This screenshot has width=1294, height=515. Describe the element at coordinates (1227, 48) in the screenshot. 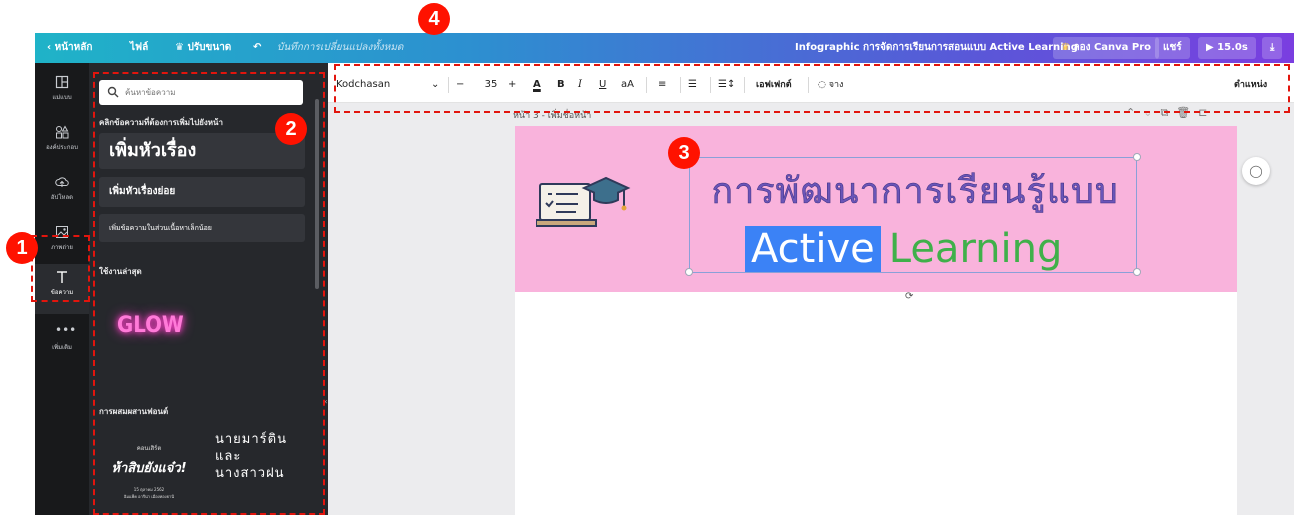

I see `play-button: ▶ 15.0s` at that location.